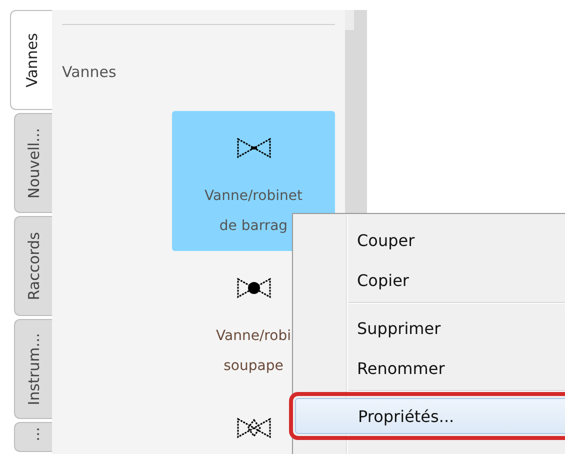 The height and width of the screenshot is (454, 565). What do you see at coordinates (33, 266) in the screenshot?
I see `side-tab: Raccords` at bounding box center [33, 266].